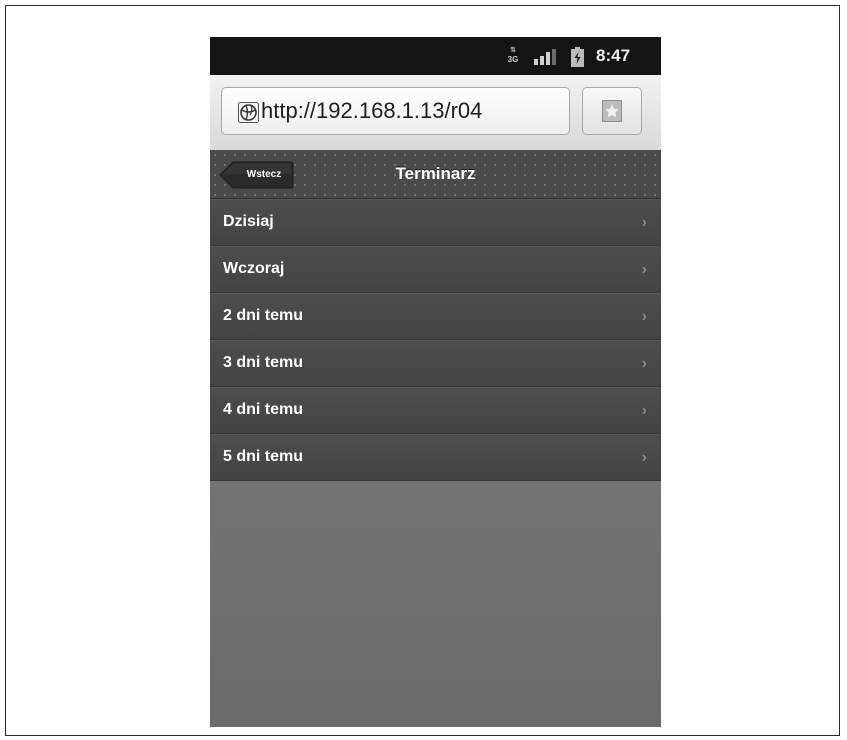 The height and width of the screenshot is (740, 847). What do you see at coordinates (435, 222) in the screenshot?
I see `list-item-dzisiaj: Dzisiaj ›` at bounding box center [435, 222].